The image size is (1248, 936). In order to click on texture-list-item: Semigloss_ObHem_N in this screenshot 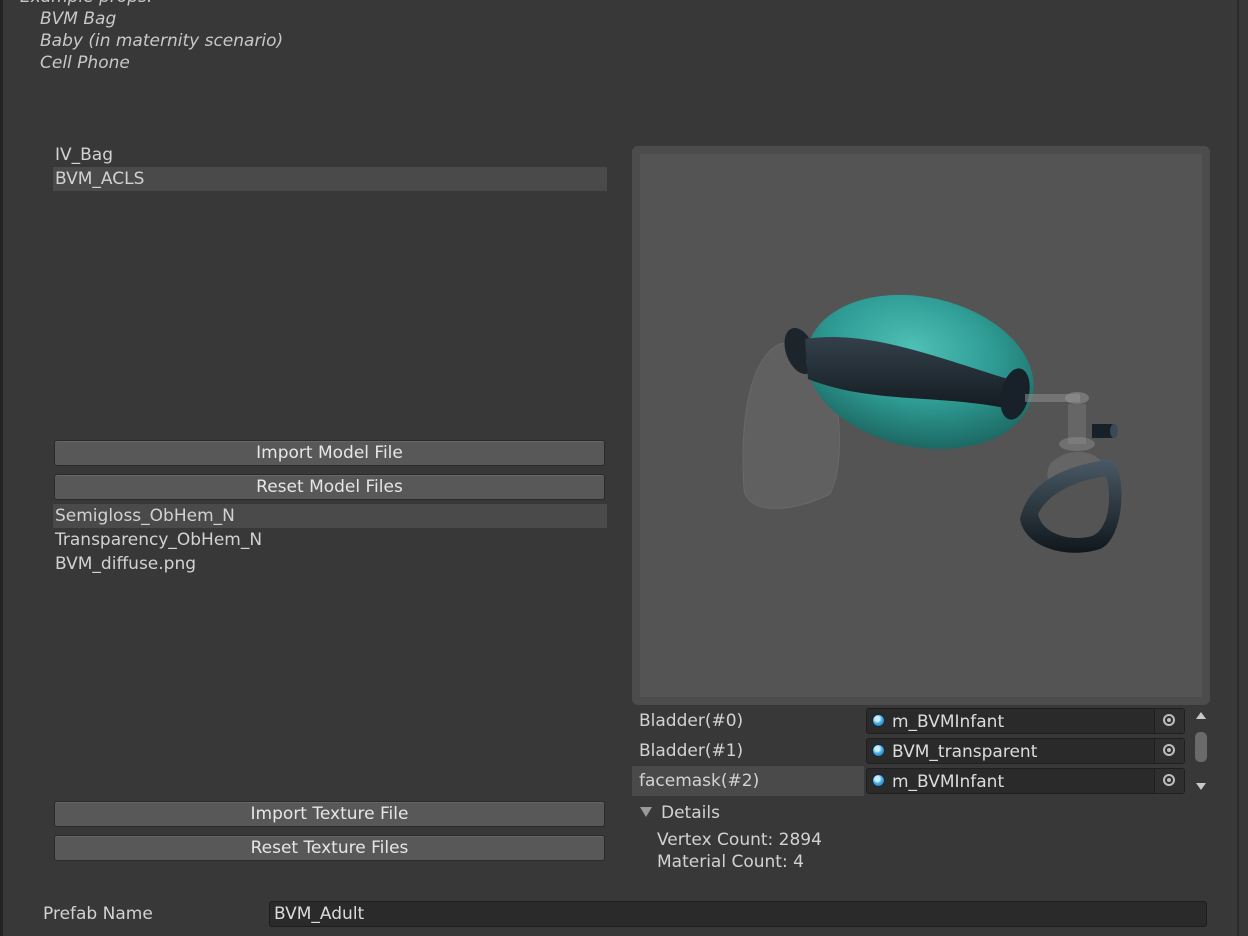, I will do `click(330, 516)`.